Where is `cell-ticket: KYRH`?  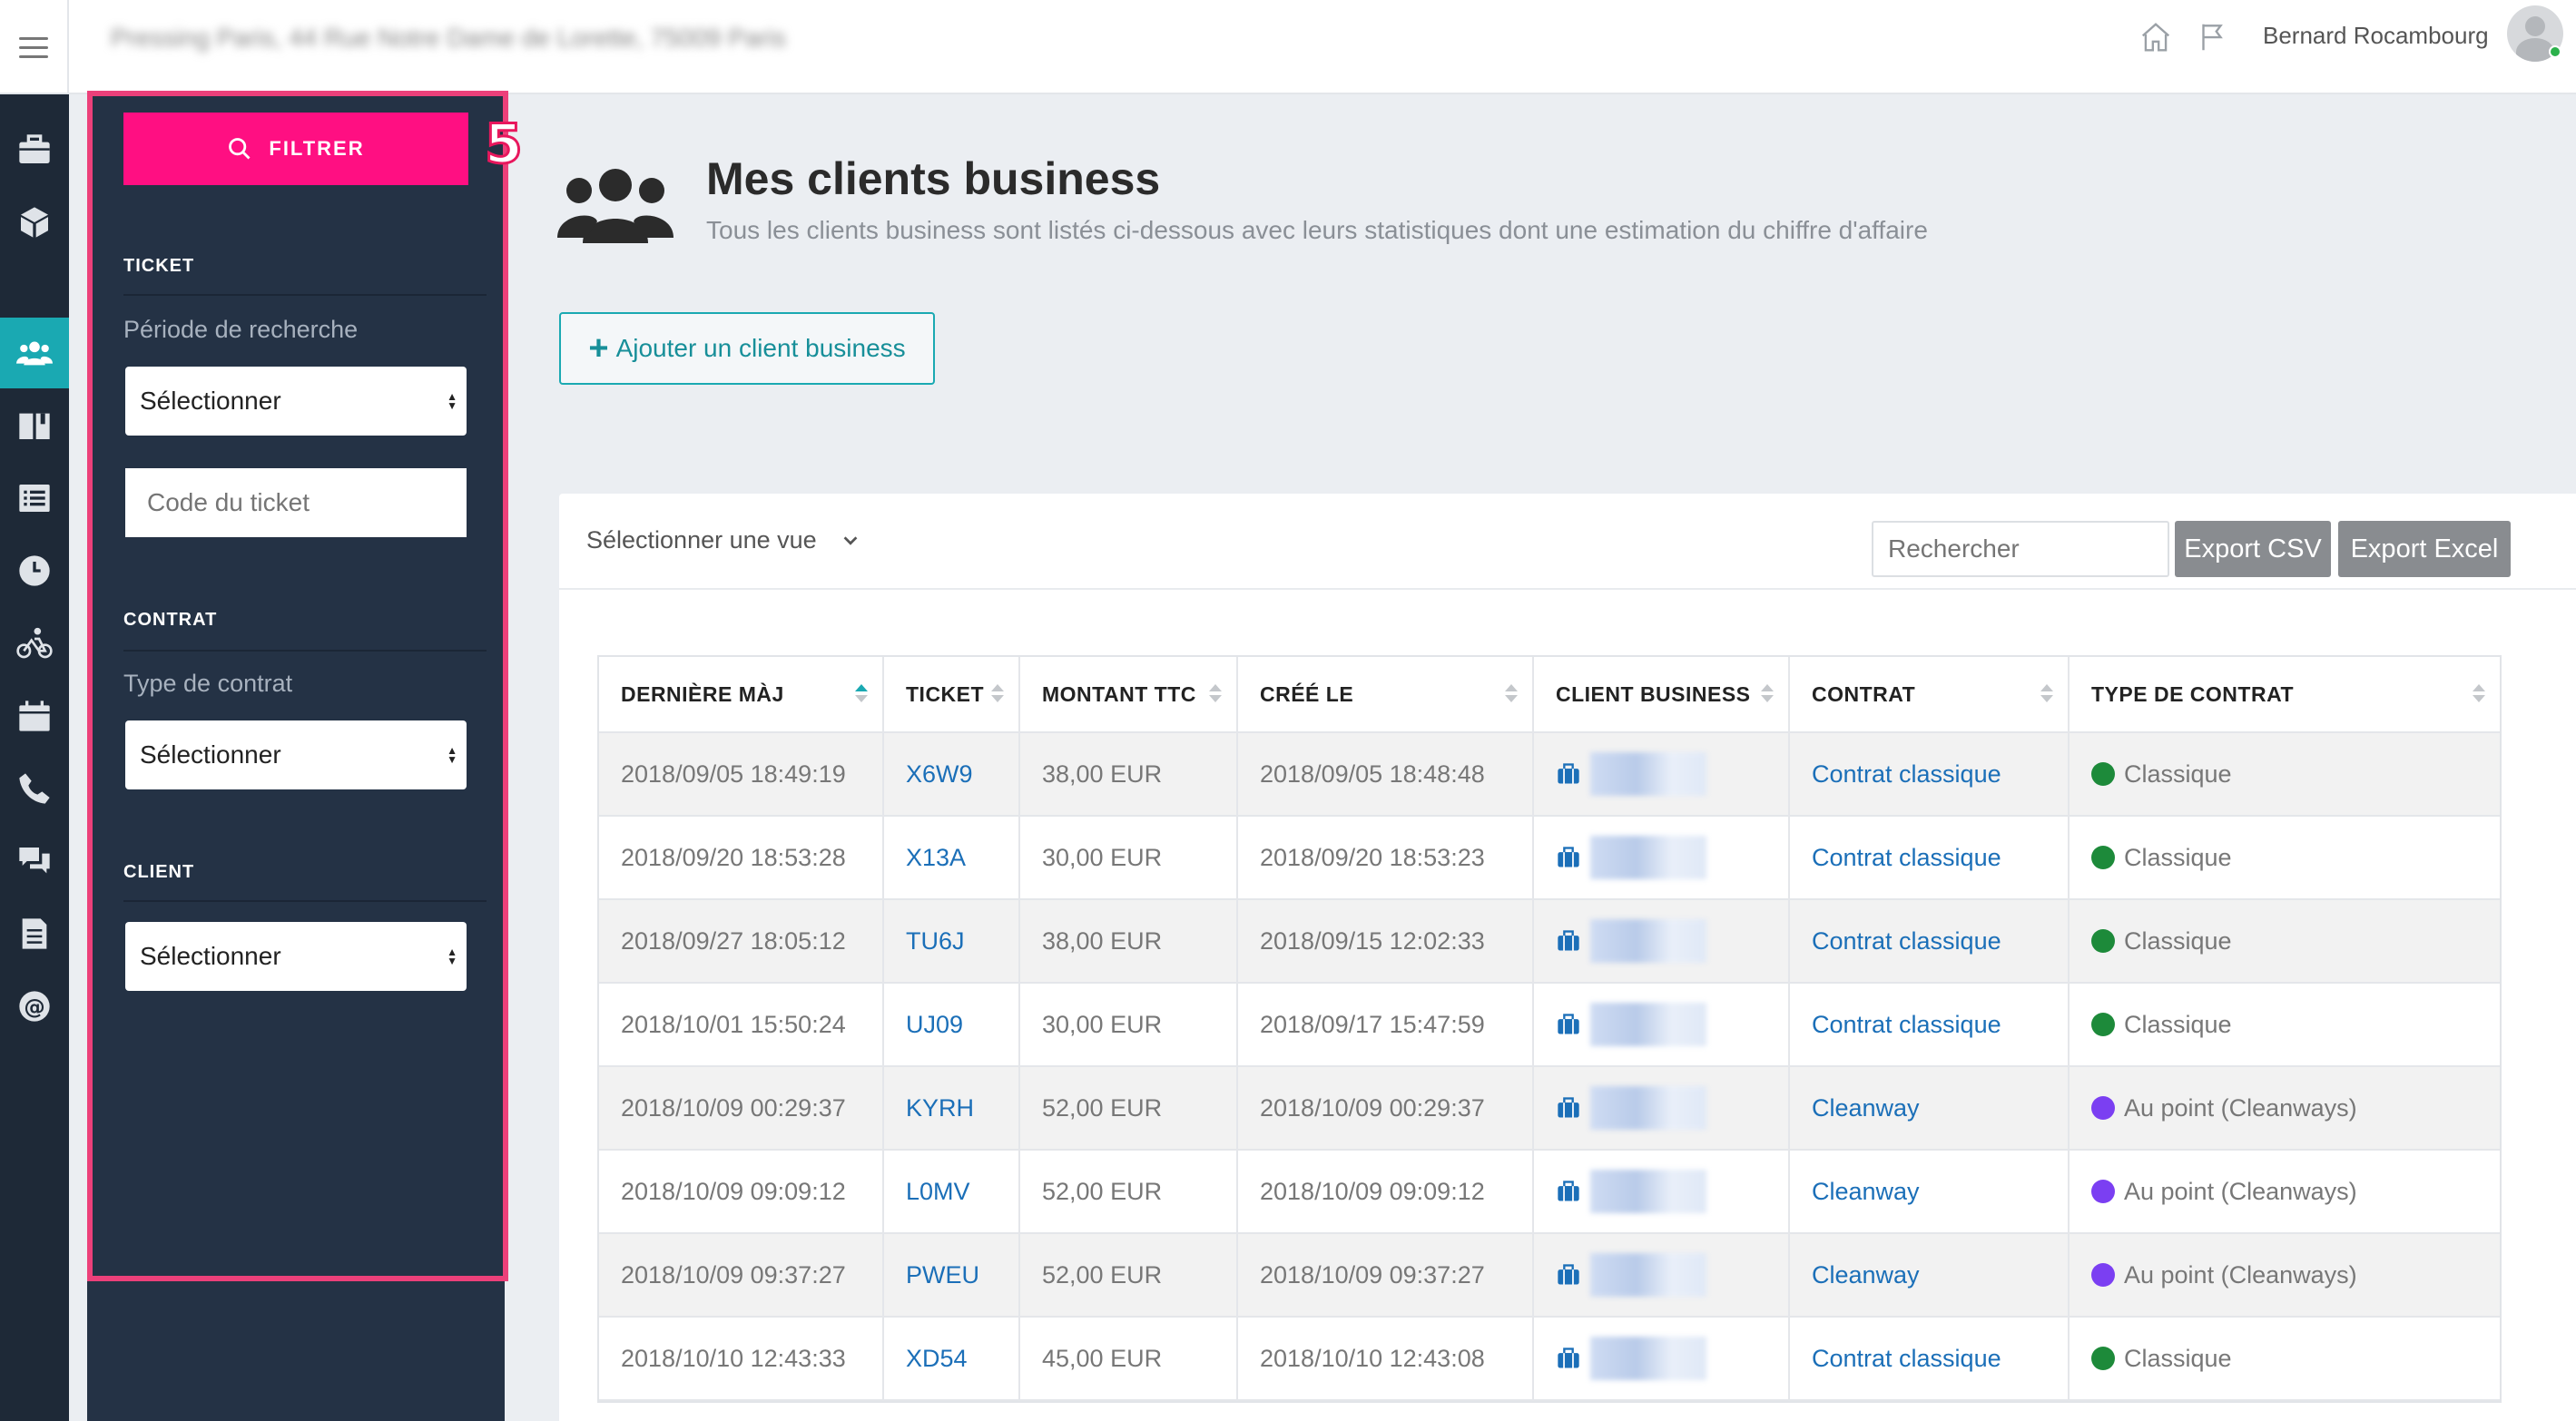
cell-ticket: KYRH is located at coordinates (952, 1108).